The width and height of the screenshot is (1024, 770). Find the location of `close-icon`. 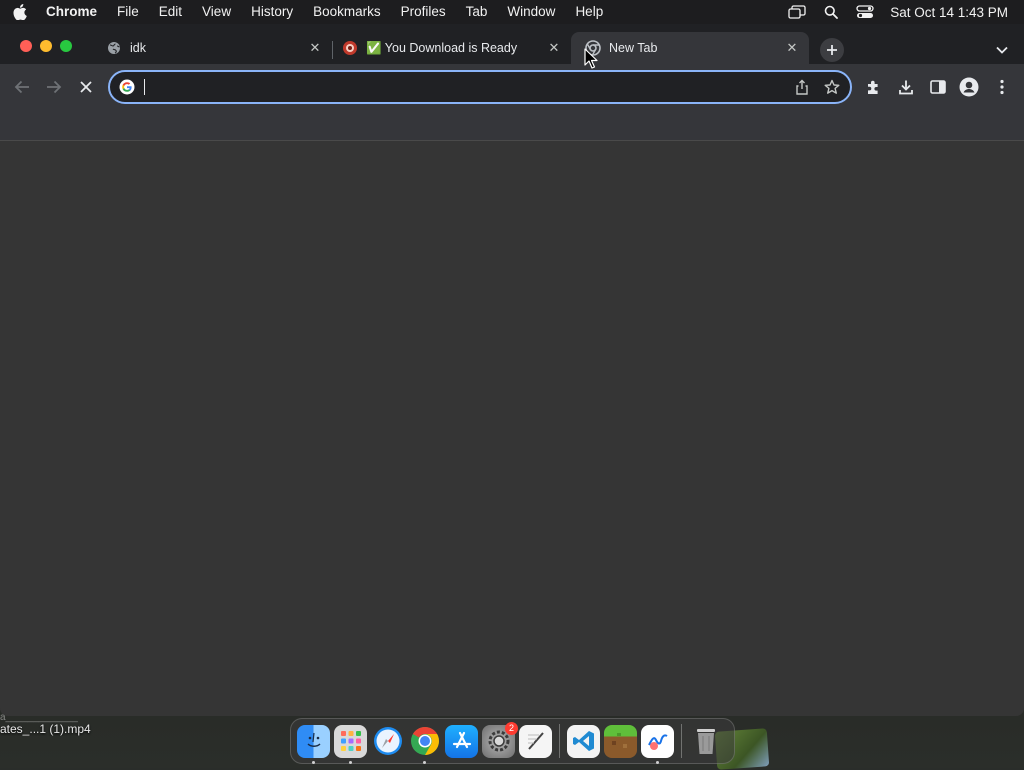

close-icon is located at coordinates (86, 87).